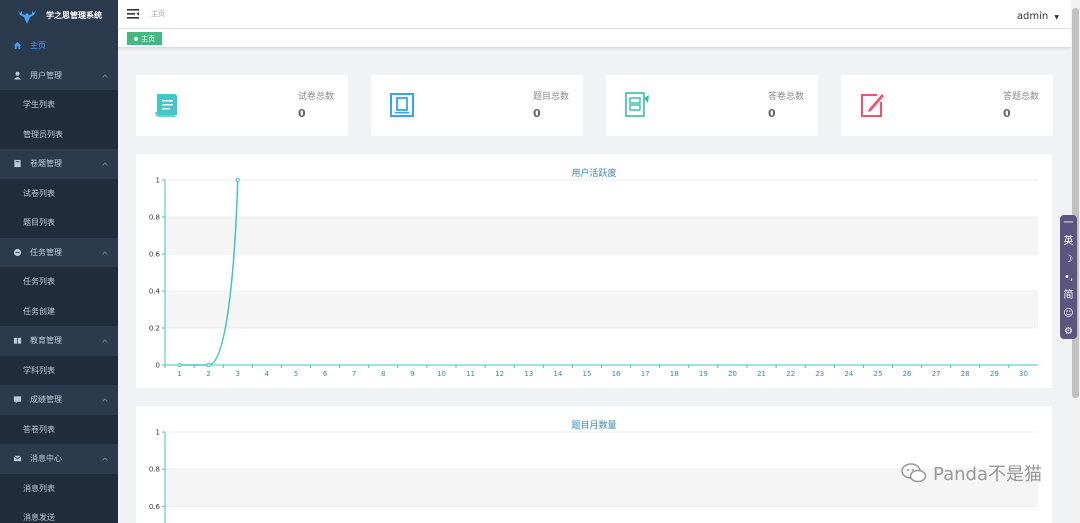 The width and height of the screenshot is (1080, 523). I want to click on user-menu: admin ▼, so click(1038, 16).